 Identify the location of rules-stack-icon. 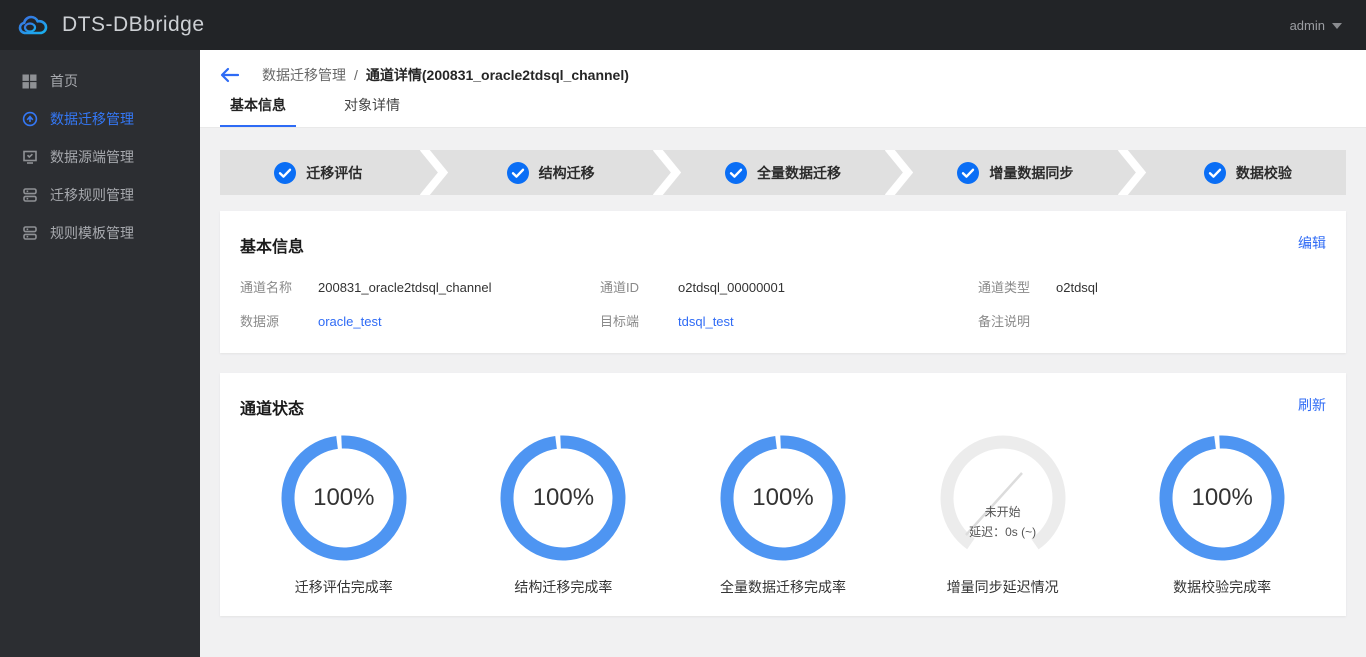
(29, 195).